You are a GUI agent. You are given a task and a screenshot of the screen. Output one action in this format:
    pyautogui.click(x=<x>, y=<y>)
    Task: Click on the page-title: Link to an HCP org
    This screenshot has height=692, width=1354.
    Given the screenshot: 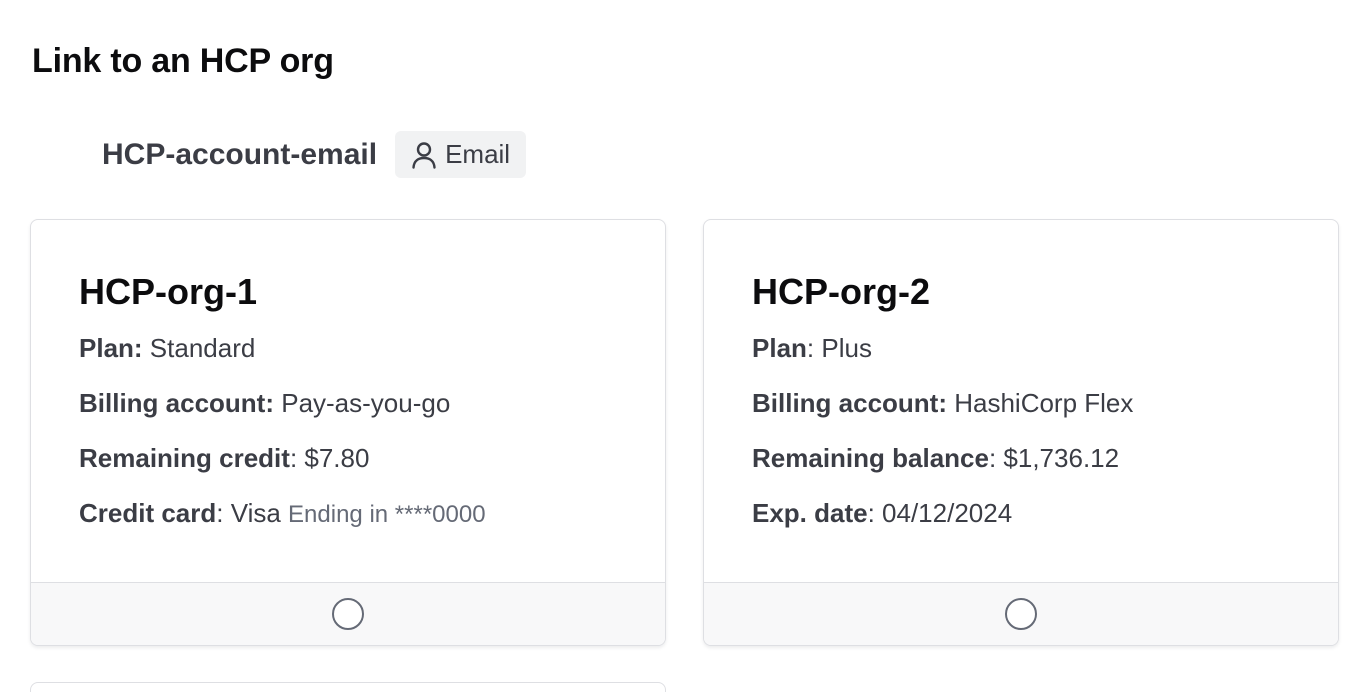 What is the action you would take?
    pyautogui.click(x=183, y=61)
    